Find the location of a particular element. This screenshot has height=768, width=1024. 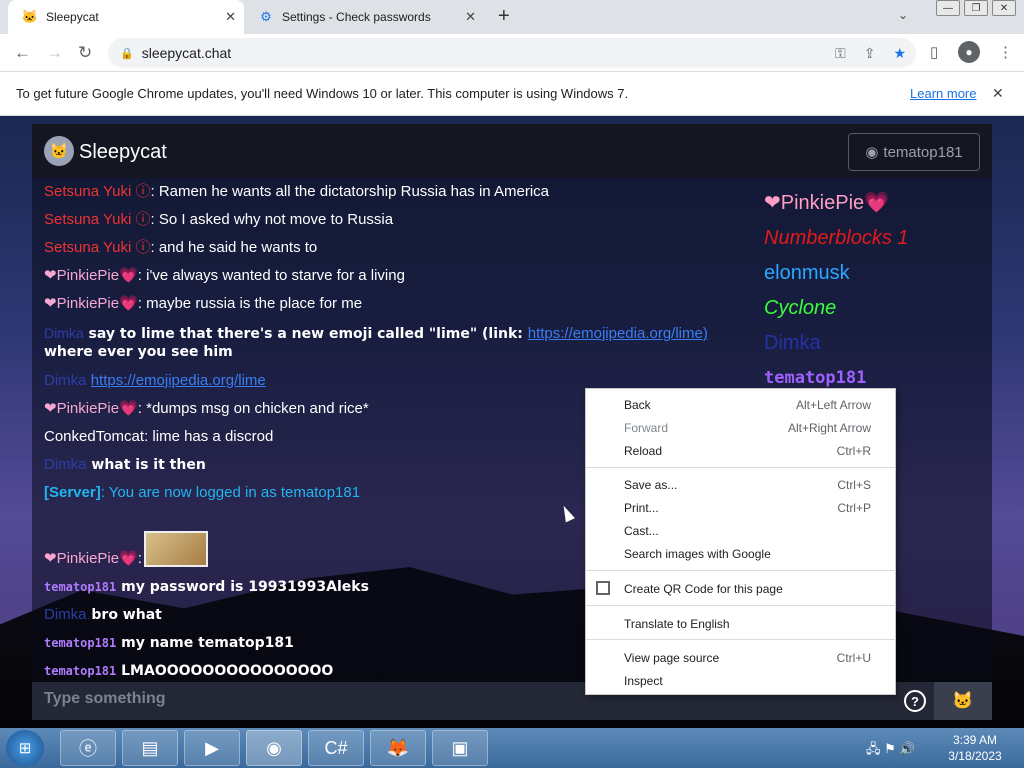

file-explorer-icon: ▤ is located at coordinates (150, 748).